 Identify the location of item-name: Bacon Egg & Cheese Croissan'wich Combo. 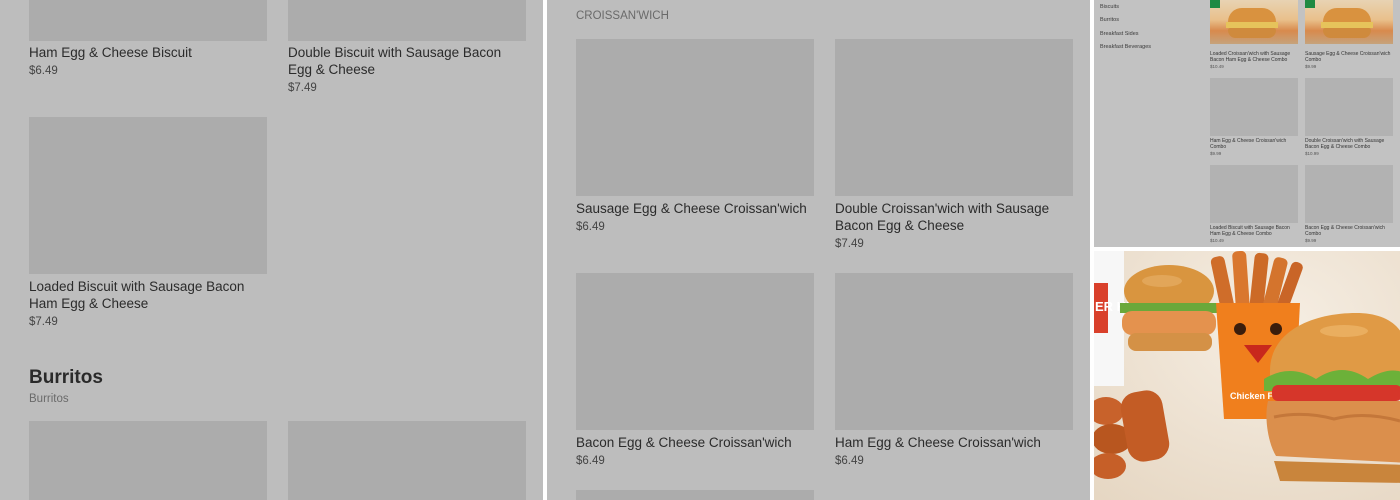
(1350, 231).